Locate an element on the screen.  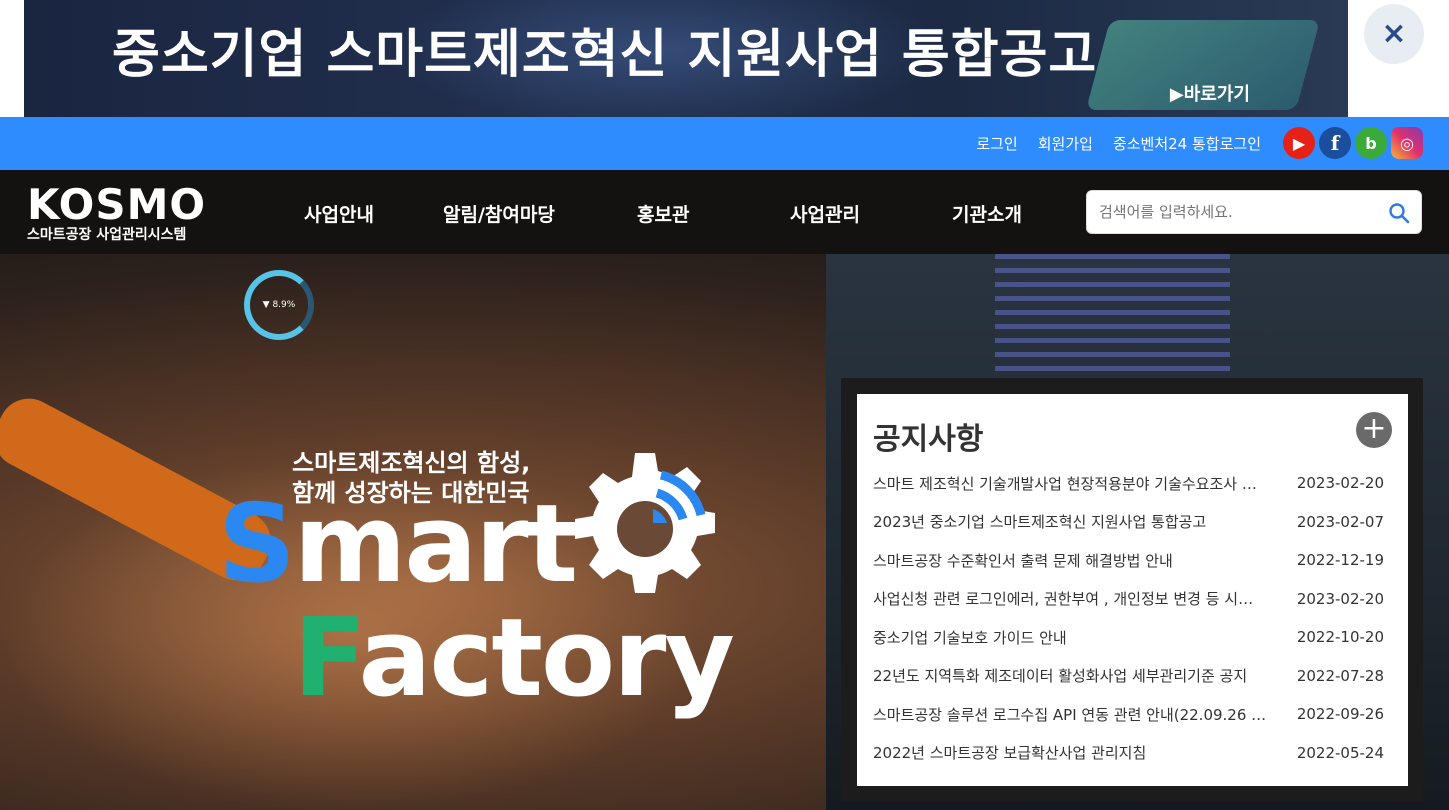
banner-go-link: ▶바로가기 is located at coordinates (1210, 93).